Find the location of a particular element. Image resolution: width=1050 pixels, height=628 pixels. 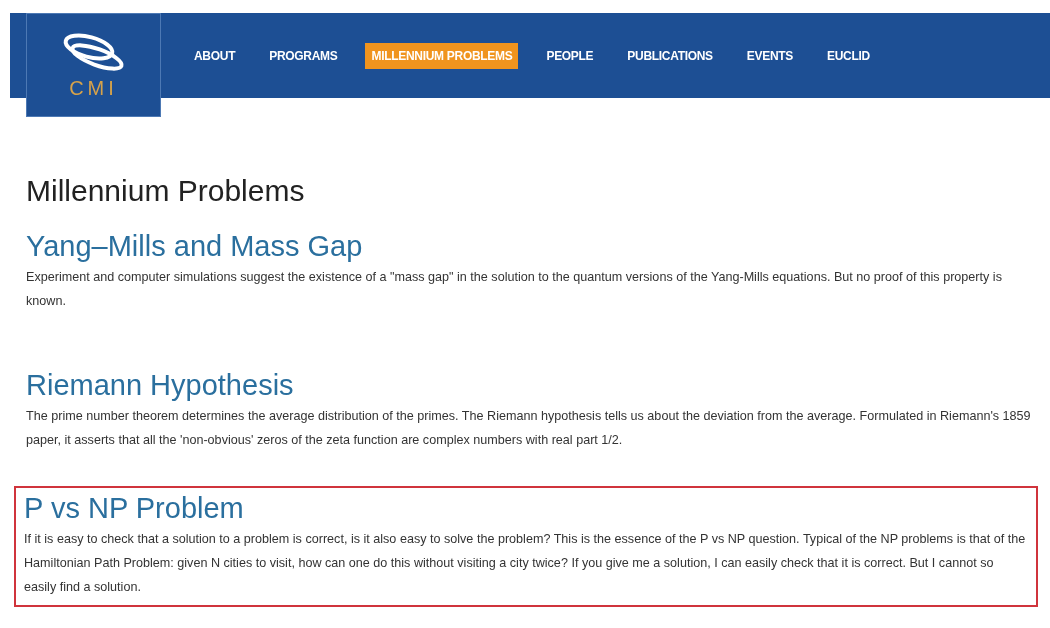

problem-link: Yang–Mills and Mass Gap is located at coordinates (531, 246).